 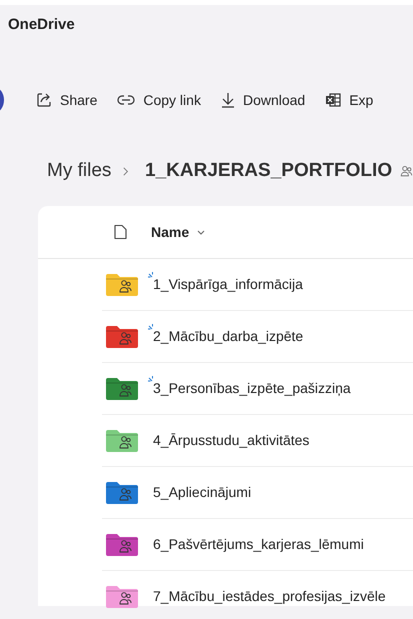 I want to click on toolbar-button: Exp, so click(x=349, y=100).